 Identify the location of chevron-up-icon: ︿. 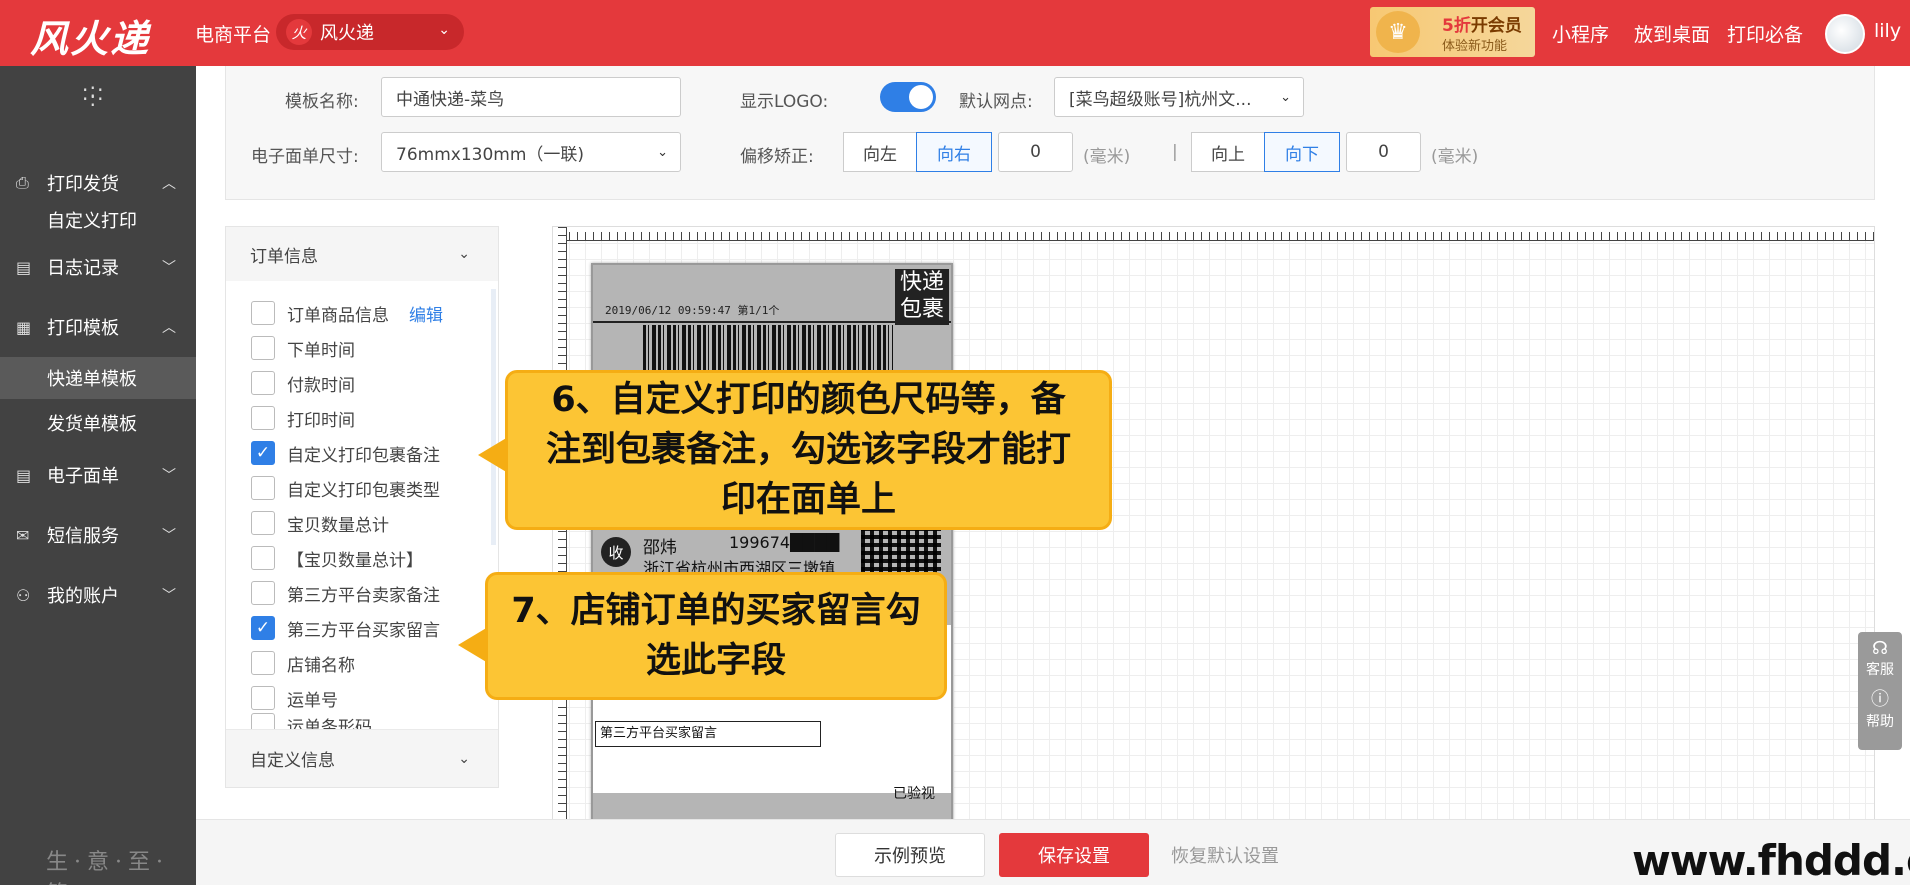
(169, 184).